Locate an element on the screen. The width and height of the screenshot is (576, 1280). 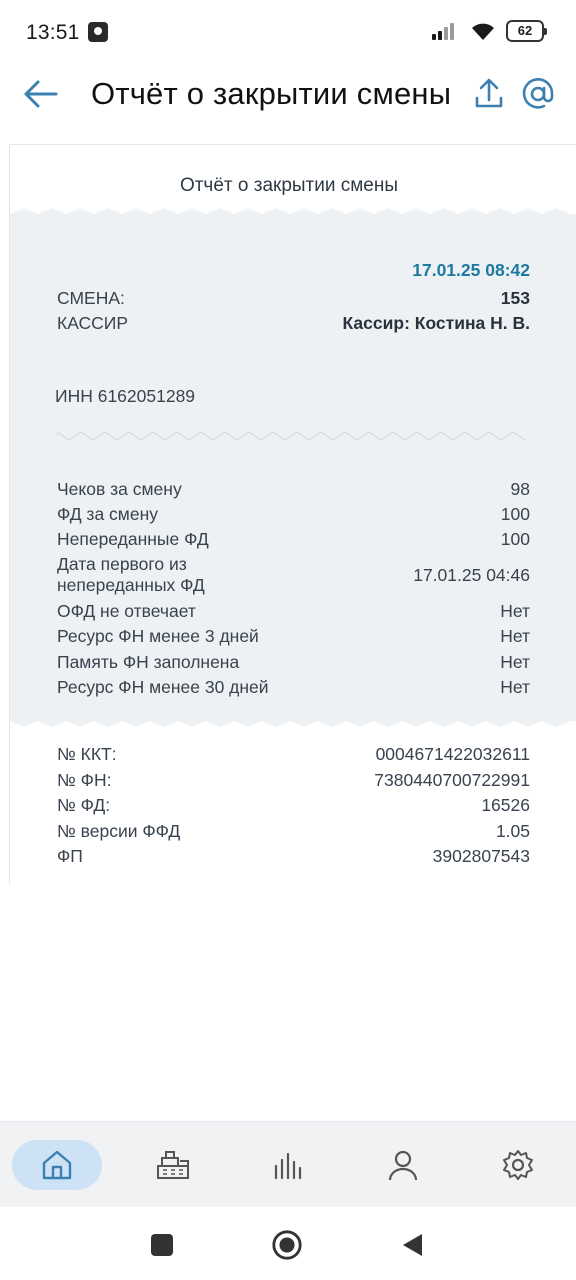
fiscal-row-fd: № ФД: 16526 is located at coordinates (293, 805).